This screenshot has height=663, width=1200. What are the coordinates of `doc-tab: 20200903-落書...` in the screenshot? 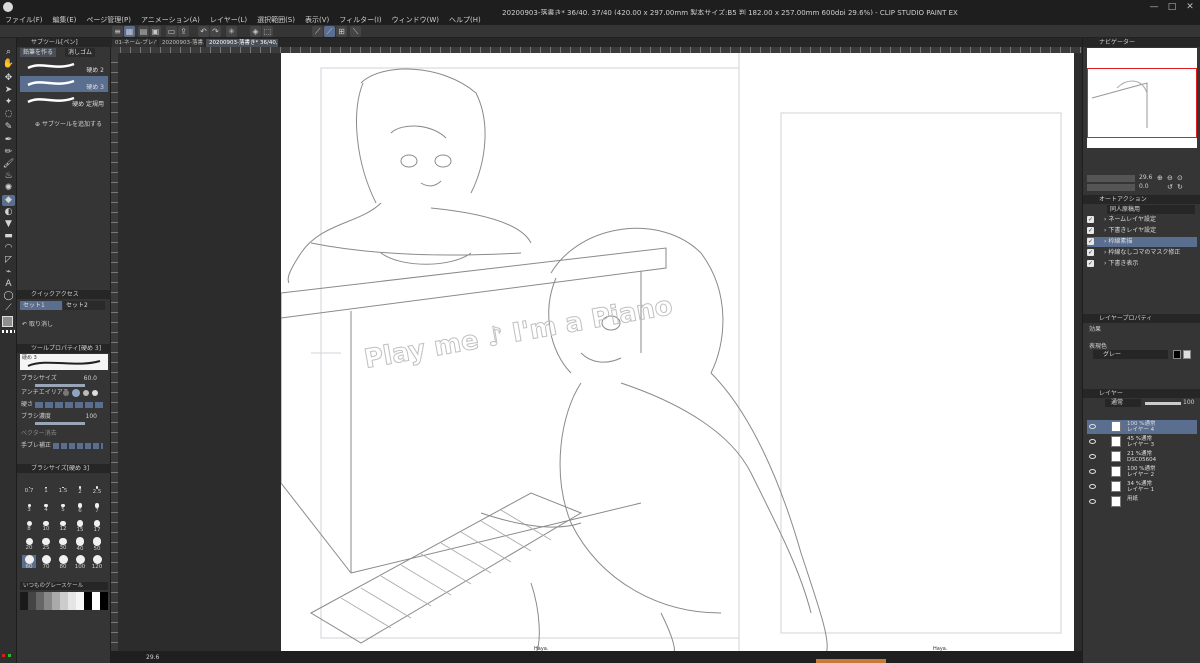 It's located at (181, 43).